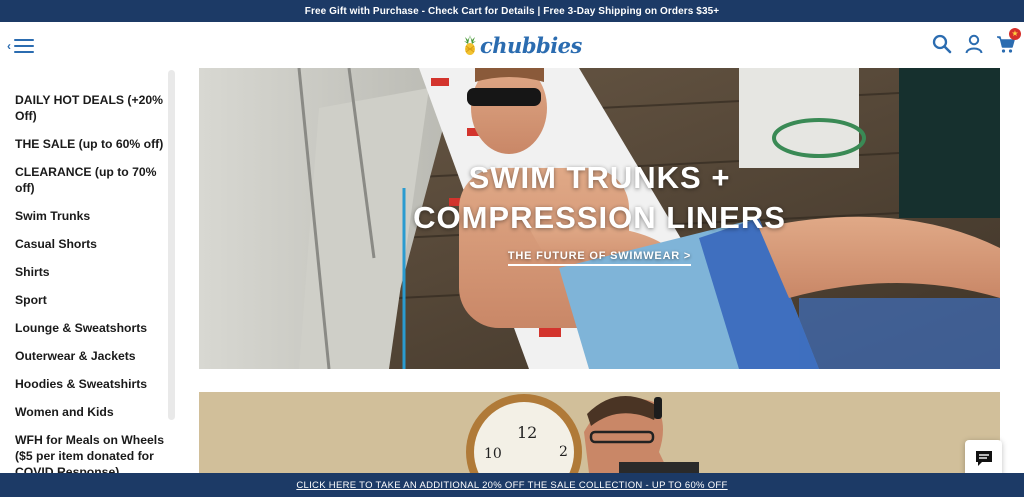 The image size is (1024, 497). Describe the element at coordinates (563, 452) in the screenshot. I see `clock-numeral-2: 2` at that location.